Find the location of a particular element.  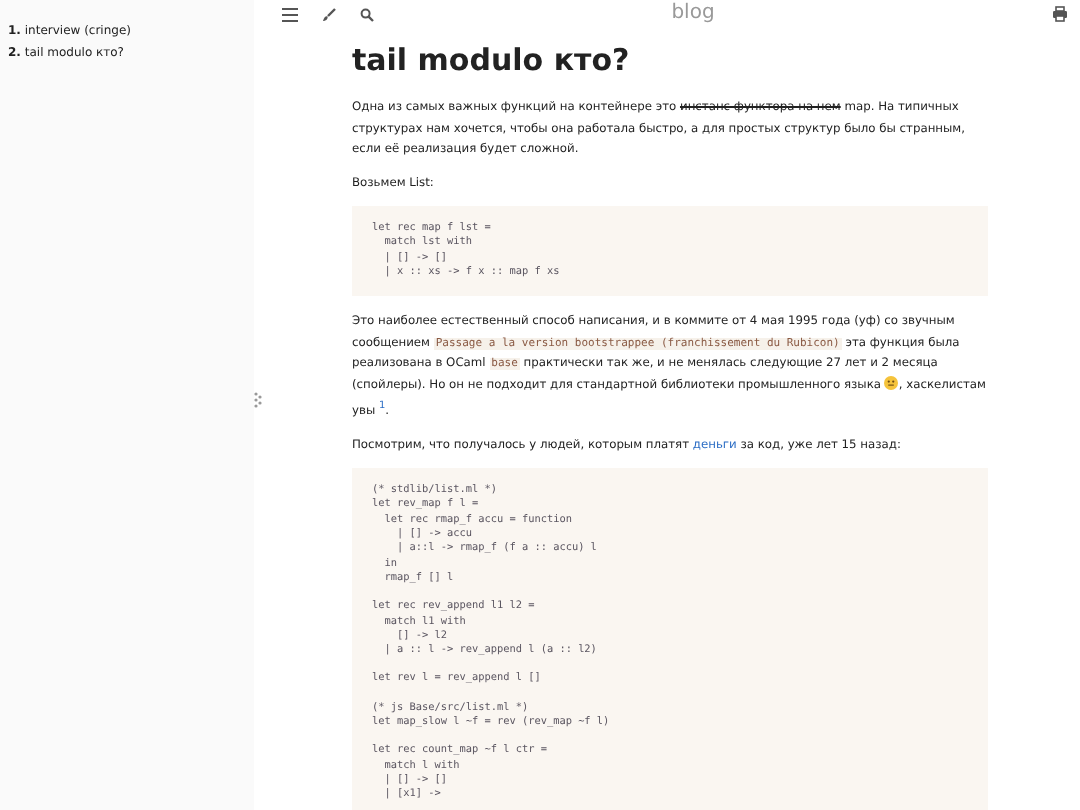

drag-handle-icon is located at coordinates (258, 399).